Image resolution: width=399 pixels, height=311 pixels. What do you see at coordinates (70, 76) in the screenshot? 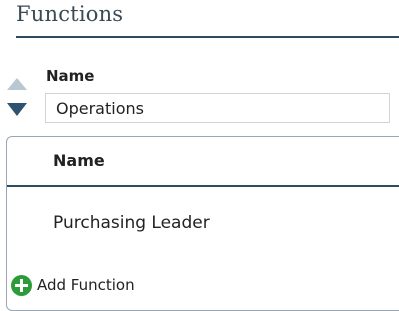
I see `name-field-label: Name` at bounding box center [70, 76].